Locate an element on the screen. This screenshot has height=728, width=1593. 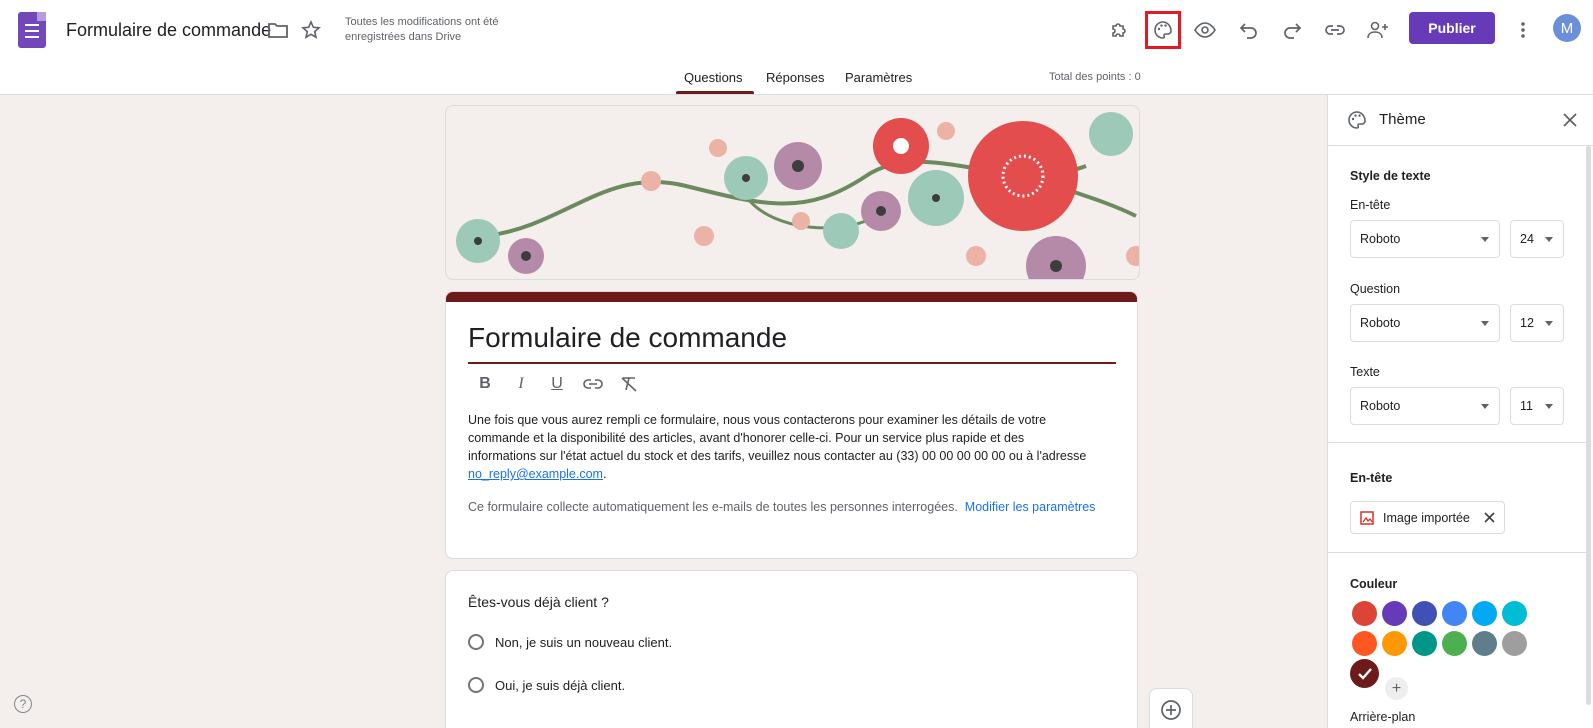
question-size-select: 12 is located at coordinates (1537, 323).